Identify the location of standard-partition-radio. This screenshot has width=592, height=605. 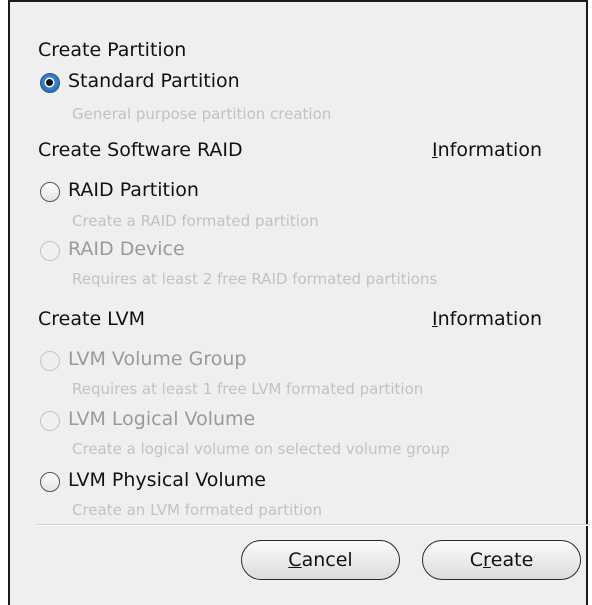
(50, 83).